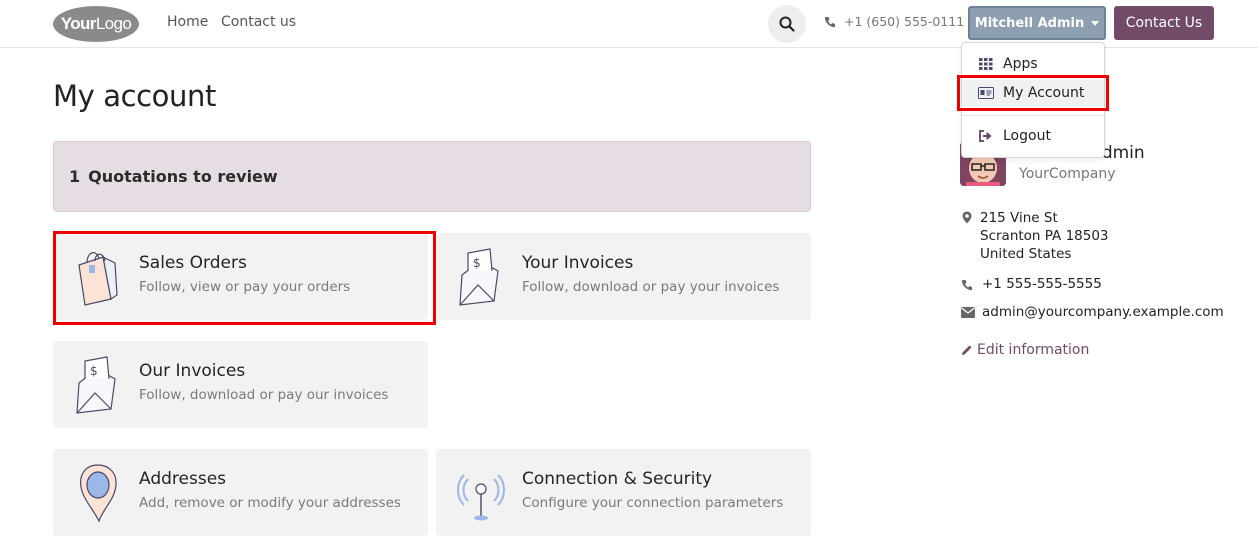 Image resolution: width=1258 pixels, height=560 pixels. What do you see at coordinates (1026, 254) in the screenshot?
I see `address-line: United States` at bounding box center [1026, 254].